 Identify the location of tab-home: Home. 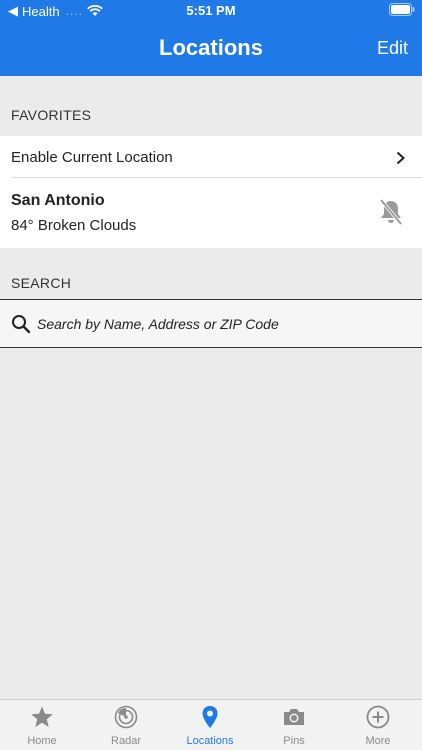
(42, 725).